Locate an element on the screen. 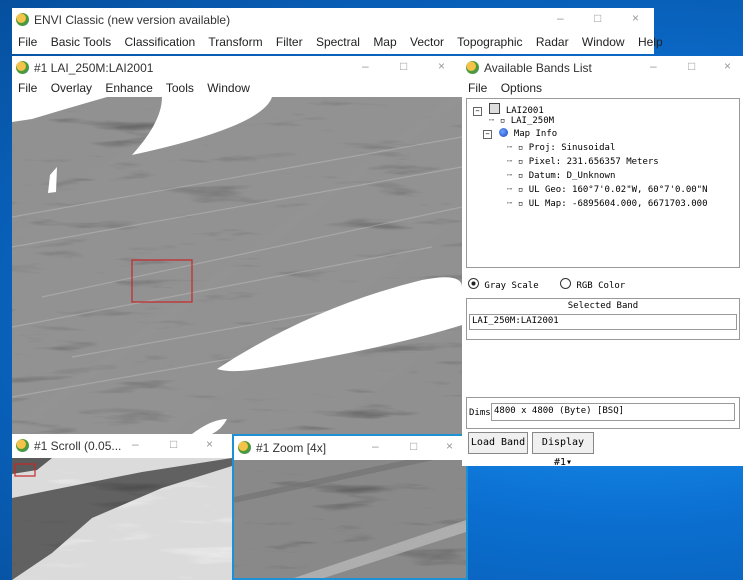 This screenshot has width=743, height=580. scroll-window: #1 Scroll (0.05... – □ × is located at coordinates (122, 507).